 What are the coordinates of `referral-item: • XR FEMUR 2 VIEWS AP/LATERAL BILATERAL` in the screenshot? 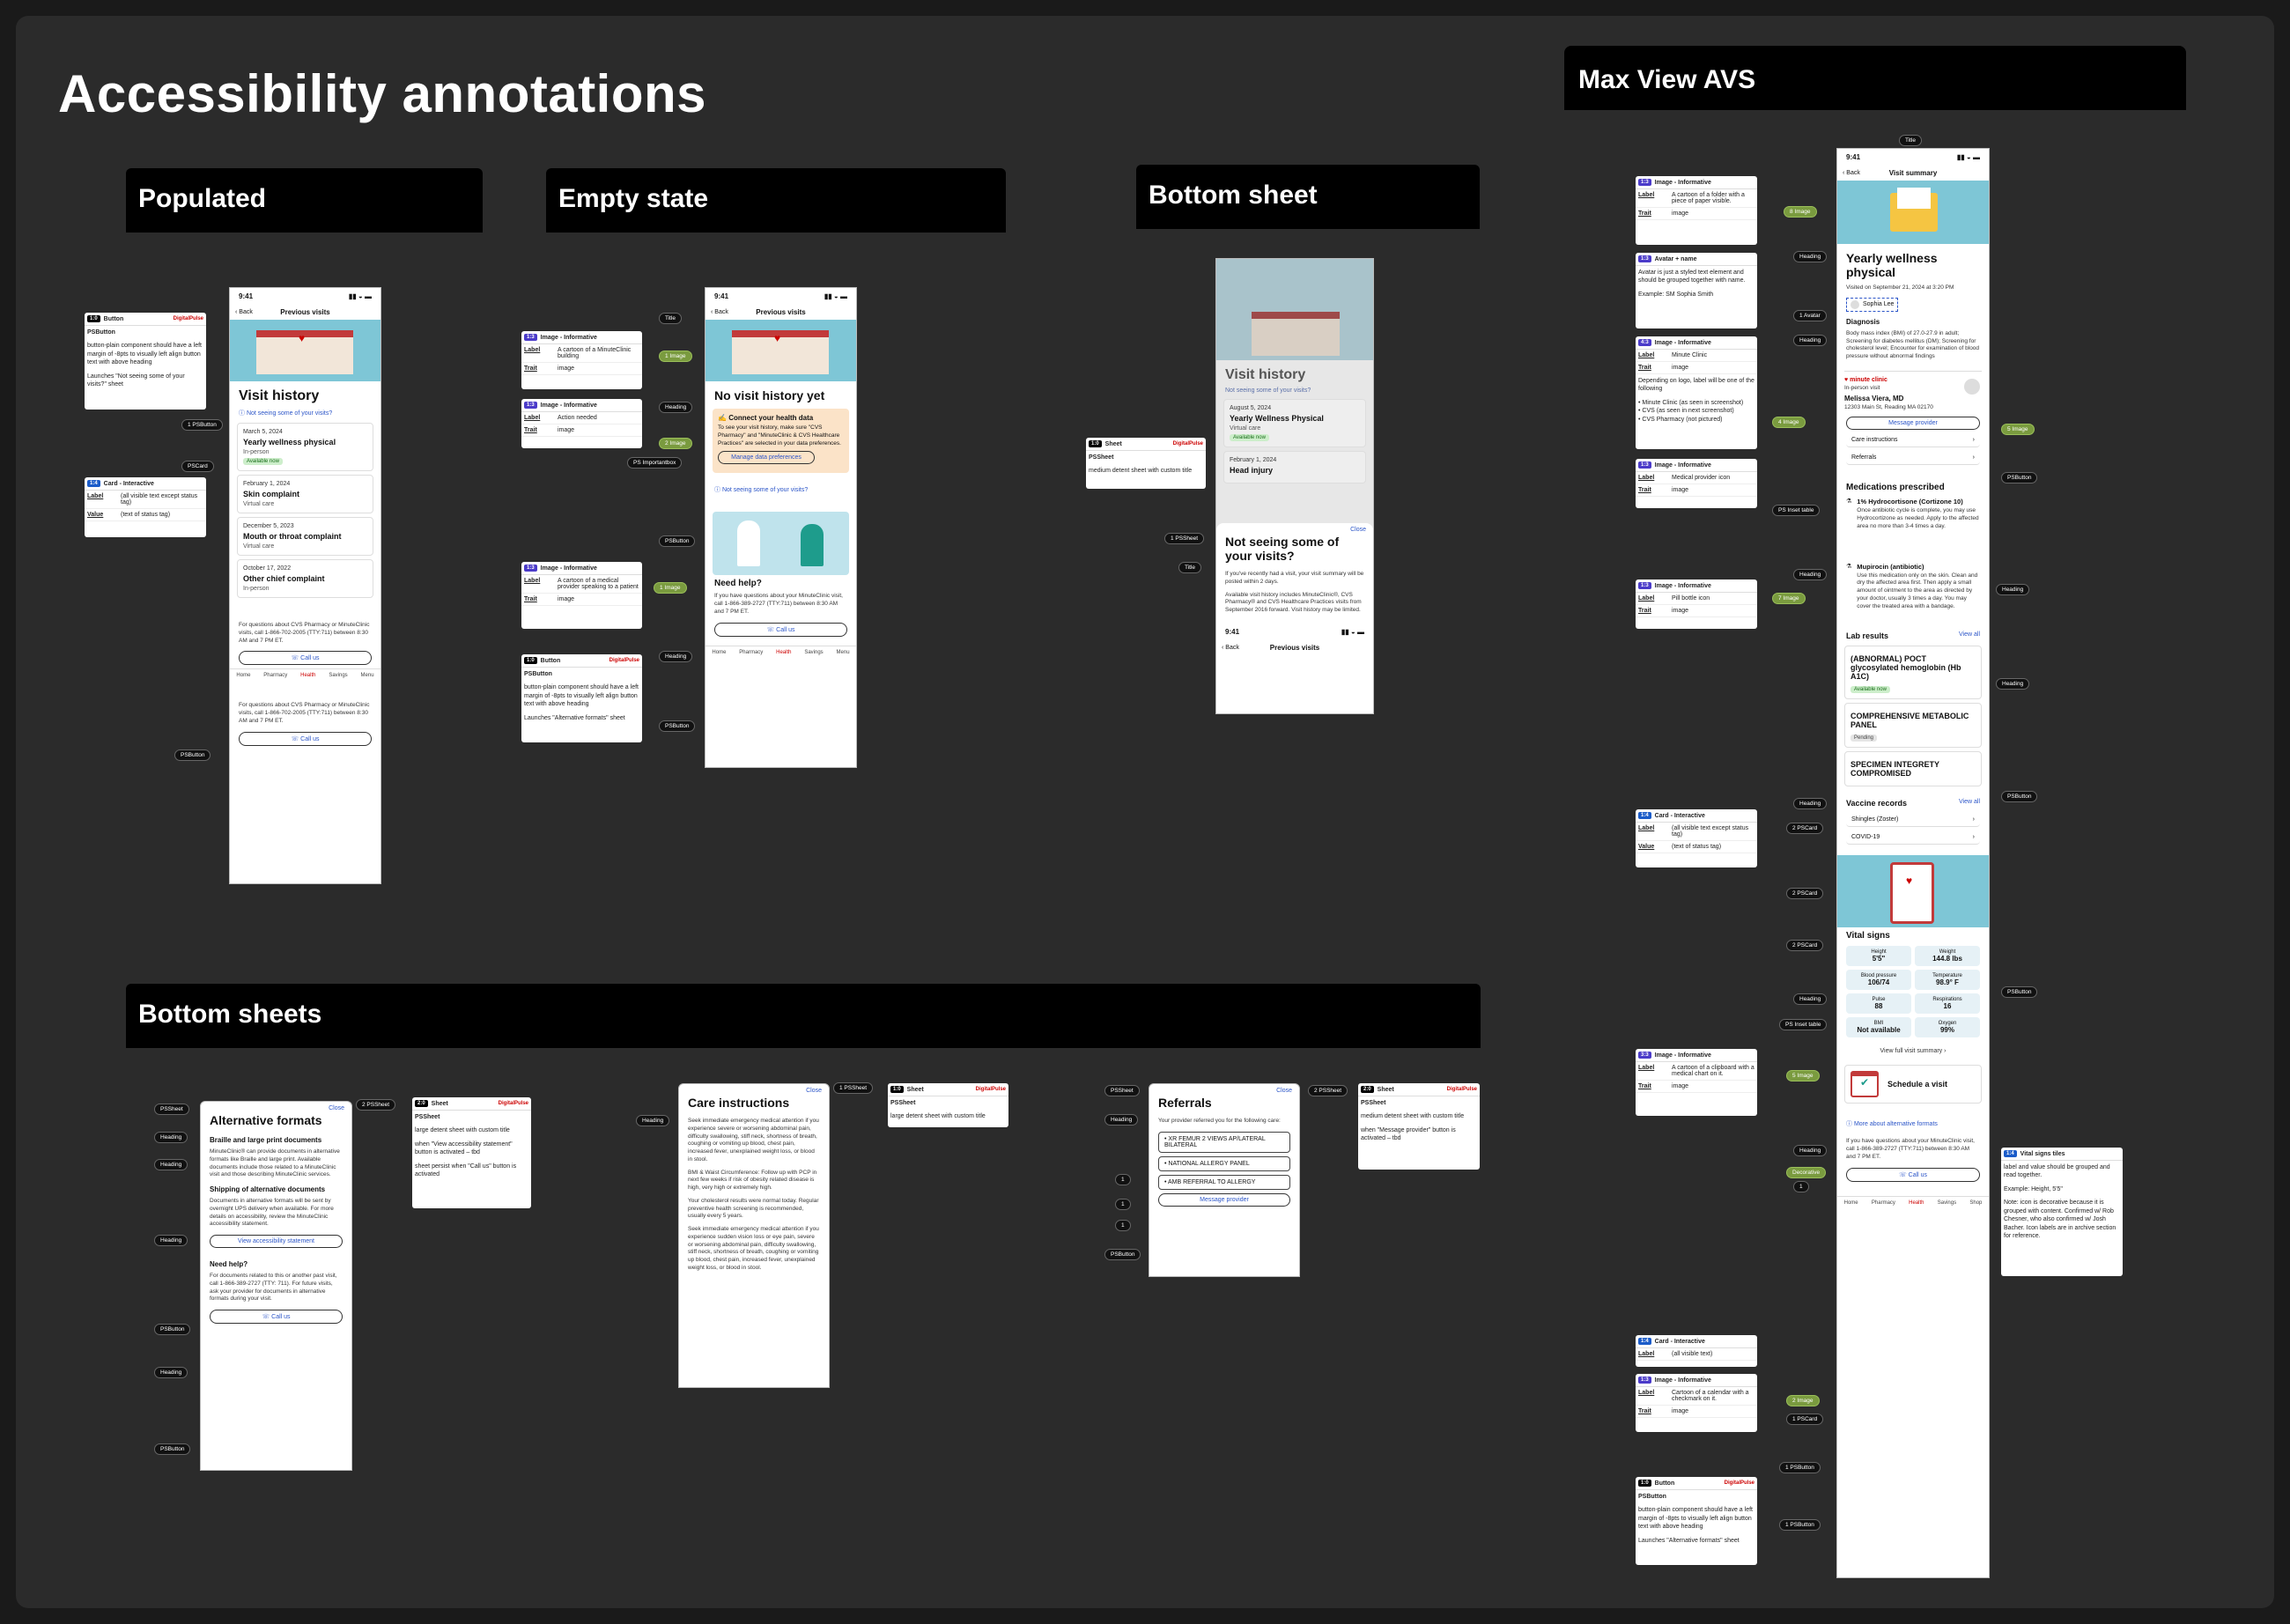 It's located at (1224, 1142).